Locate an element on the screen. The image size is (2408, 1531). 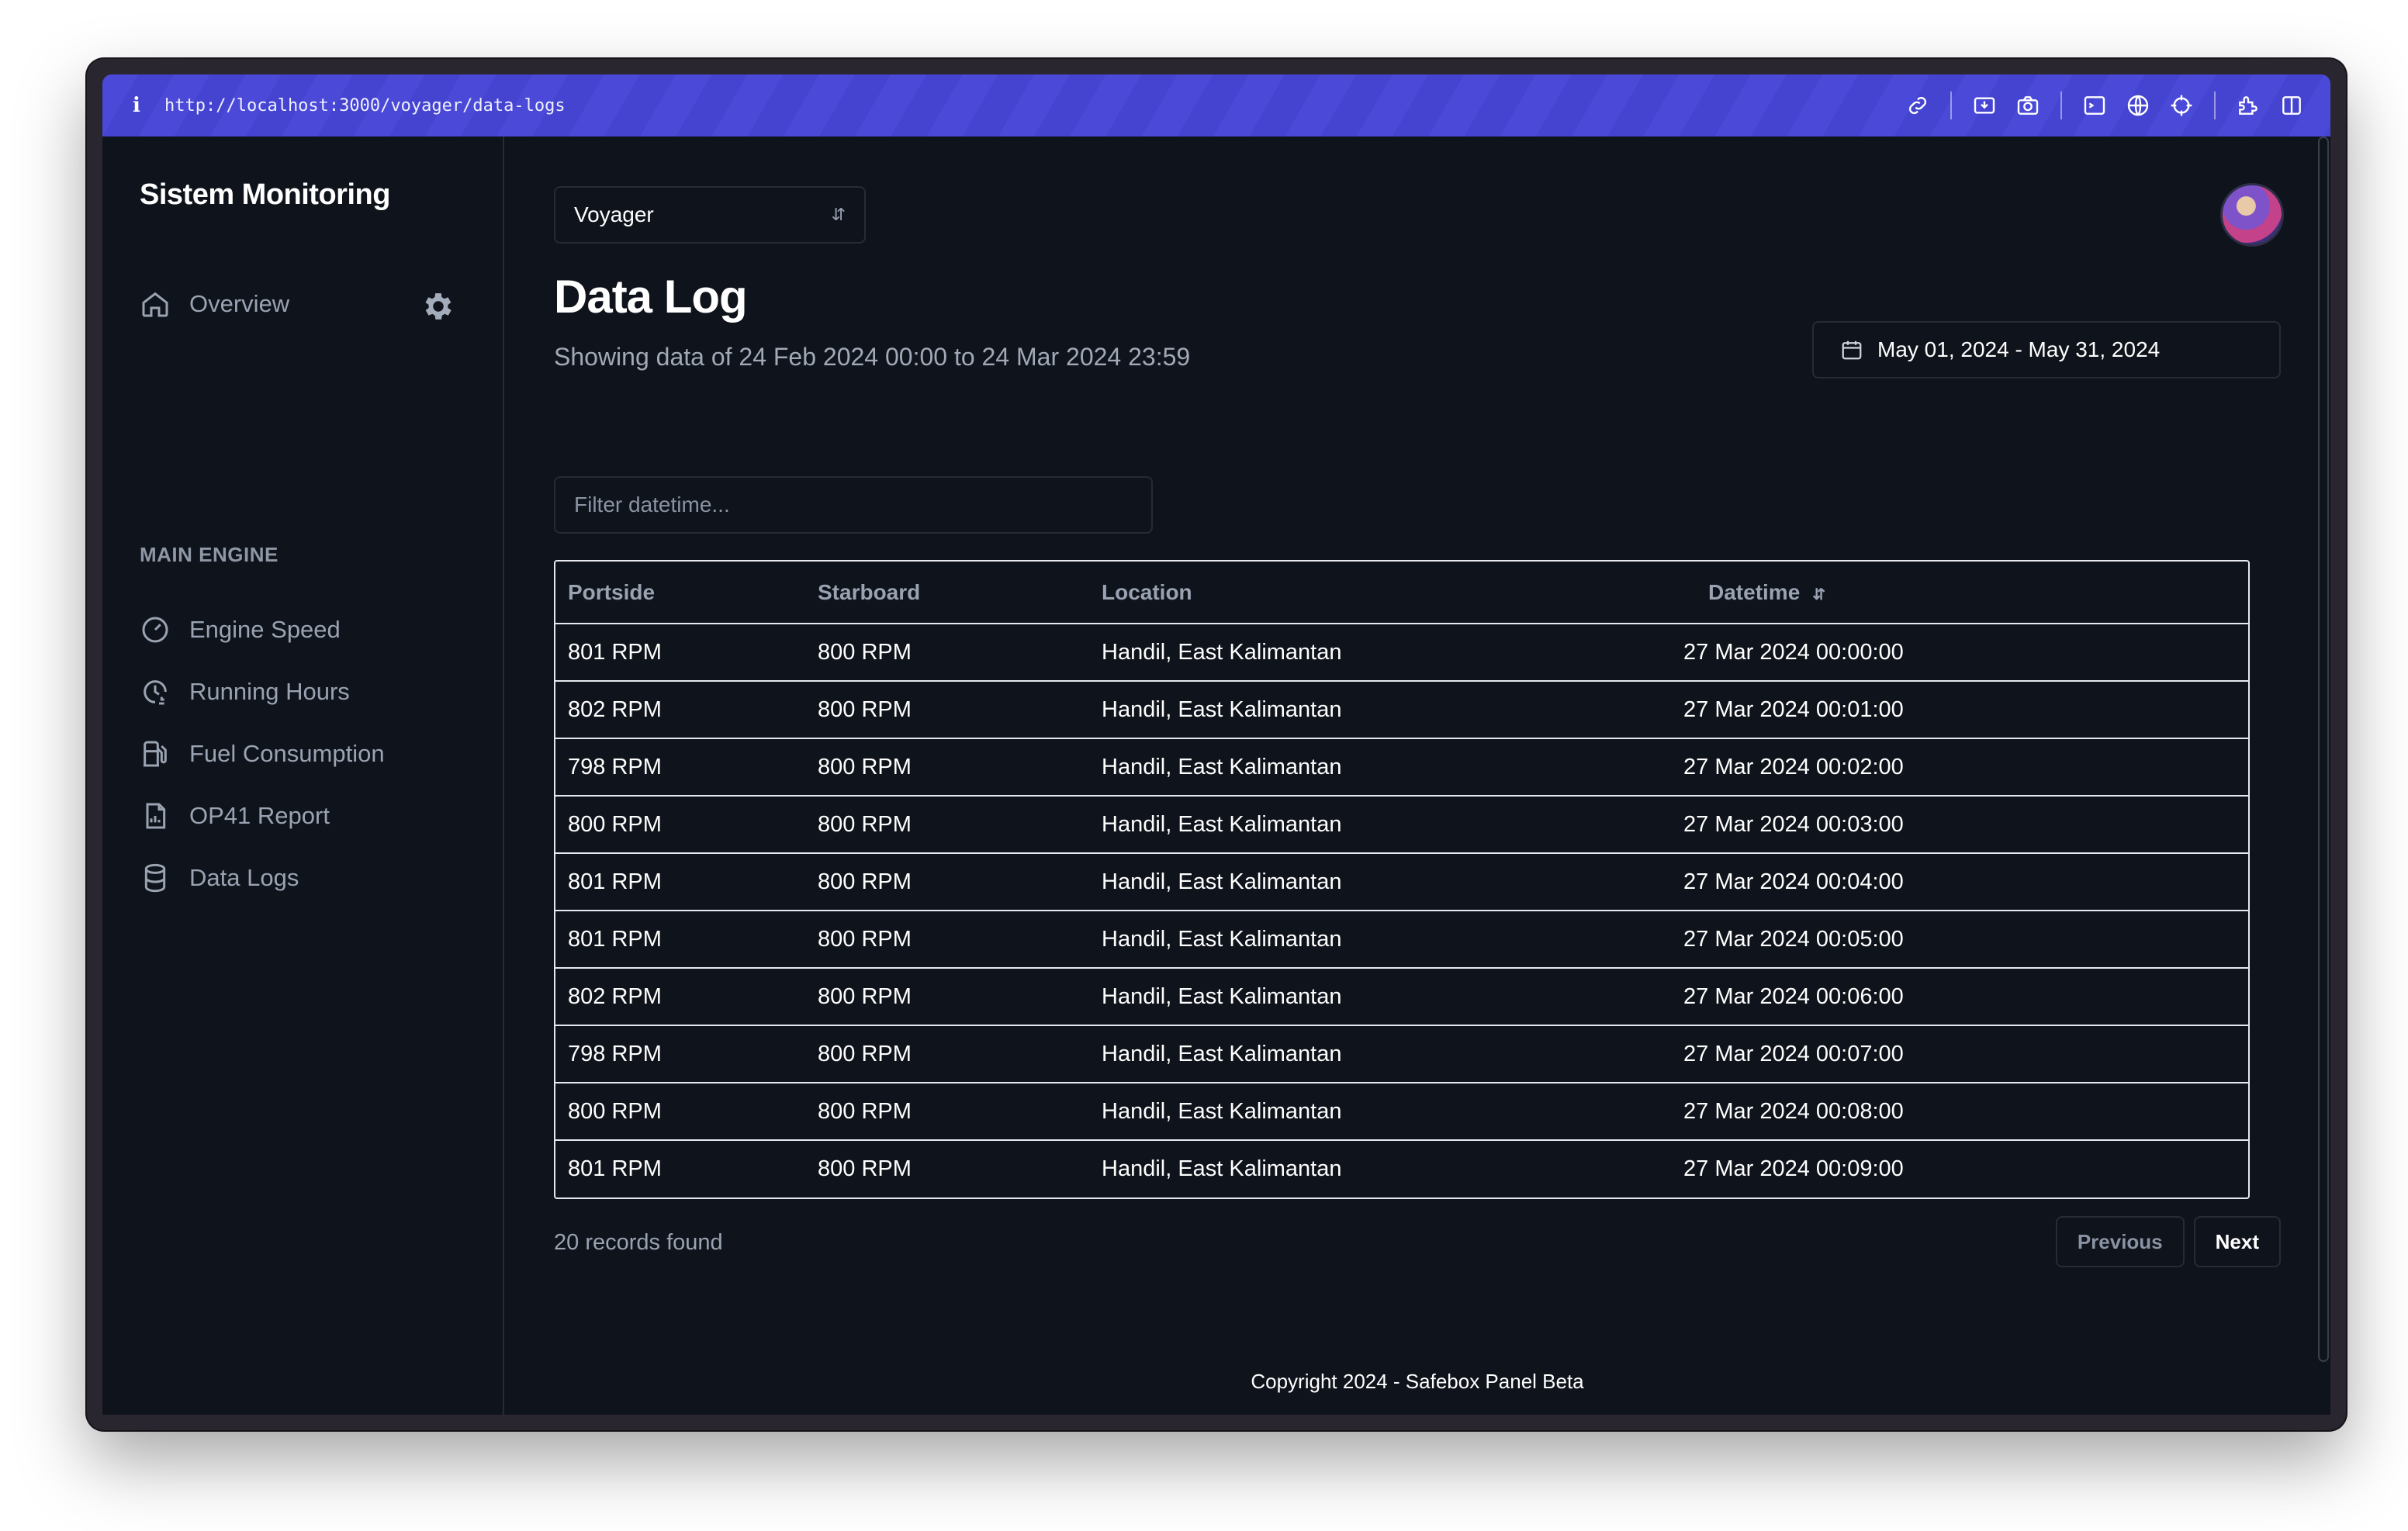
sidebar-item-label: Engine Speed is located at coordinates (265, 629).